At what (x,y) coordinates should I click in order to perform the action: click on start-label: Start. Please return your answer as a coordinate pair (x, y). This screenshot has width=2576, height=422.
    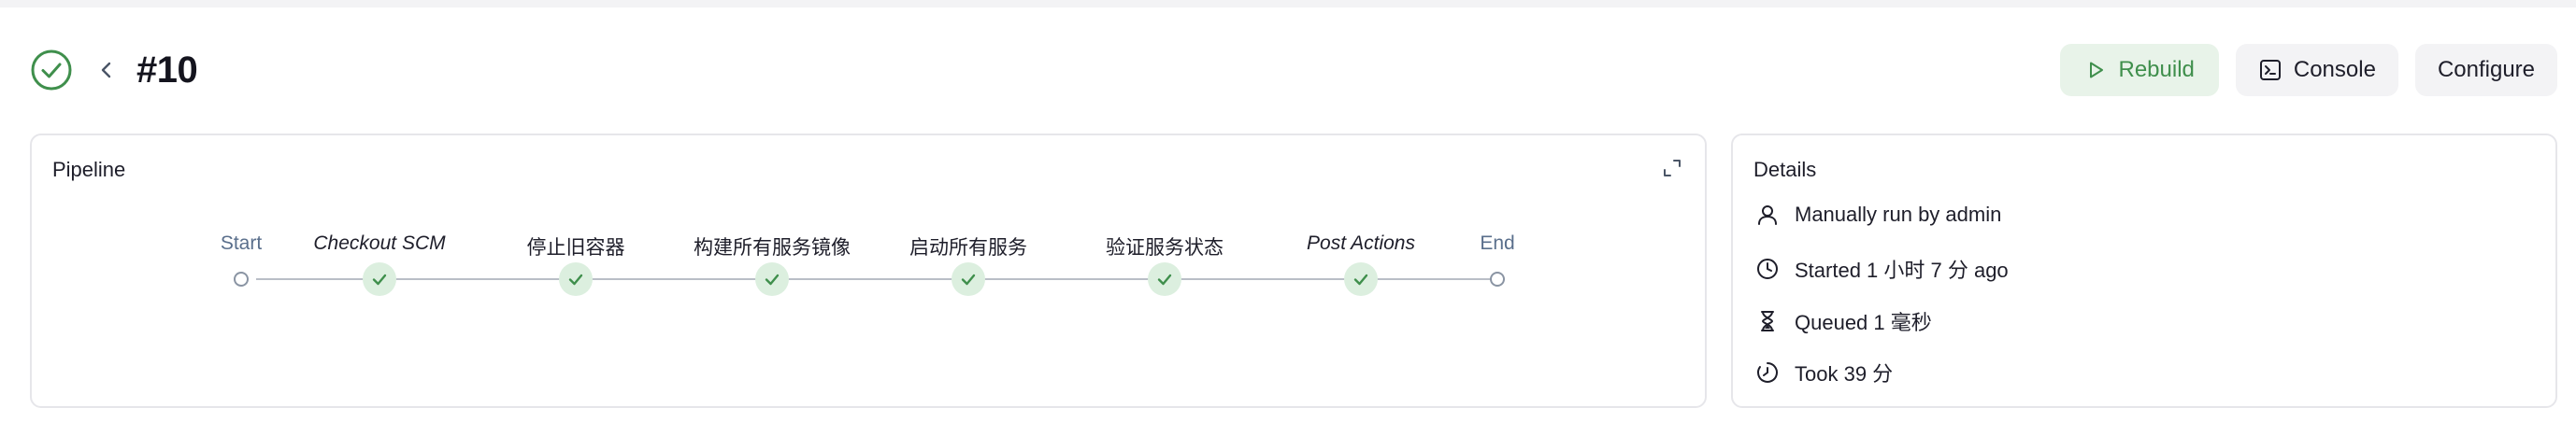
    Looking at the image, I should click on (241, 243).